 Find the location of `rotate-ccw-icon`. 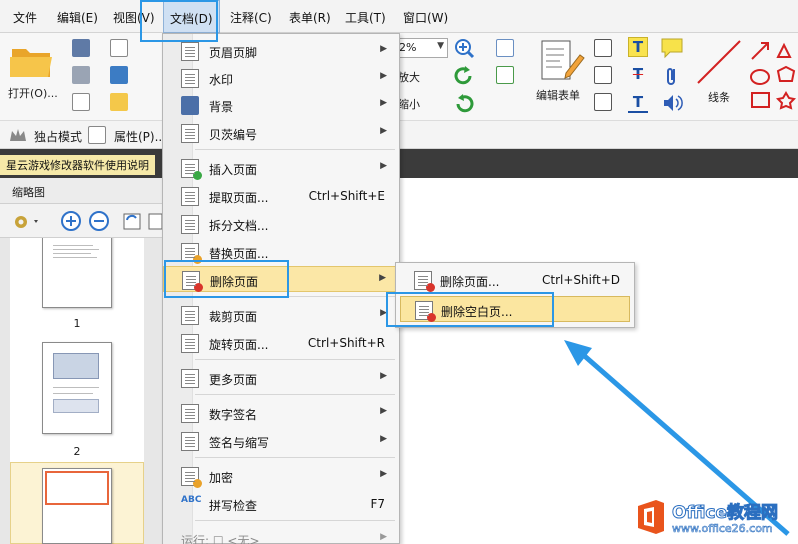

rotate-ccw-icon is located at coordinates (464, 76).